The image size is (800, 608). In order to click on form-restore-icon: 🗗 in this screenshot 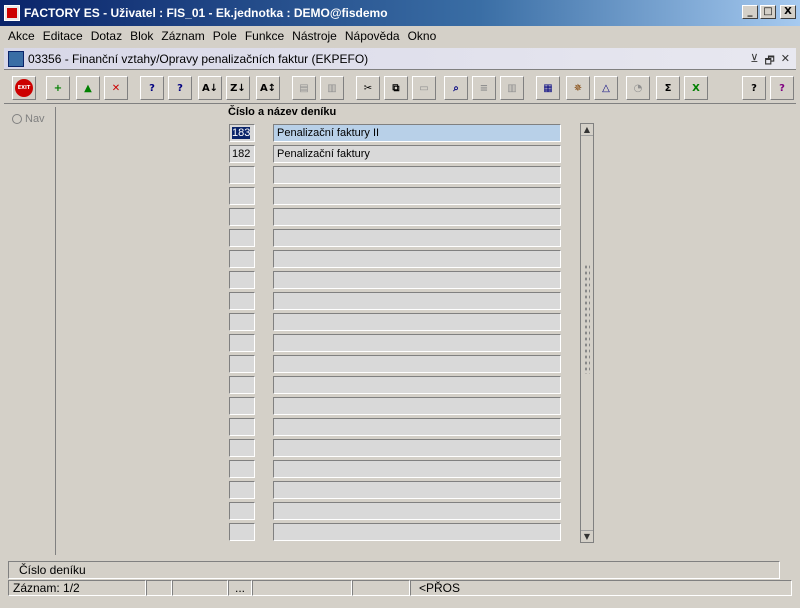, I will do `click(769, 61)`.